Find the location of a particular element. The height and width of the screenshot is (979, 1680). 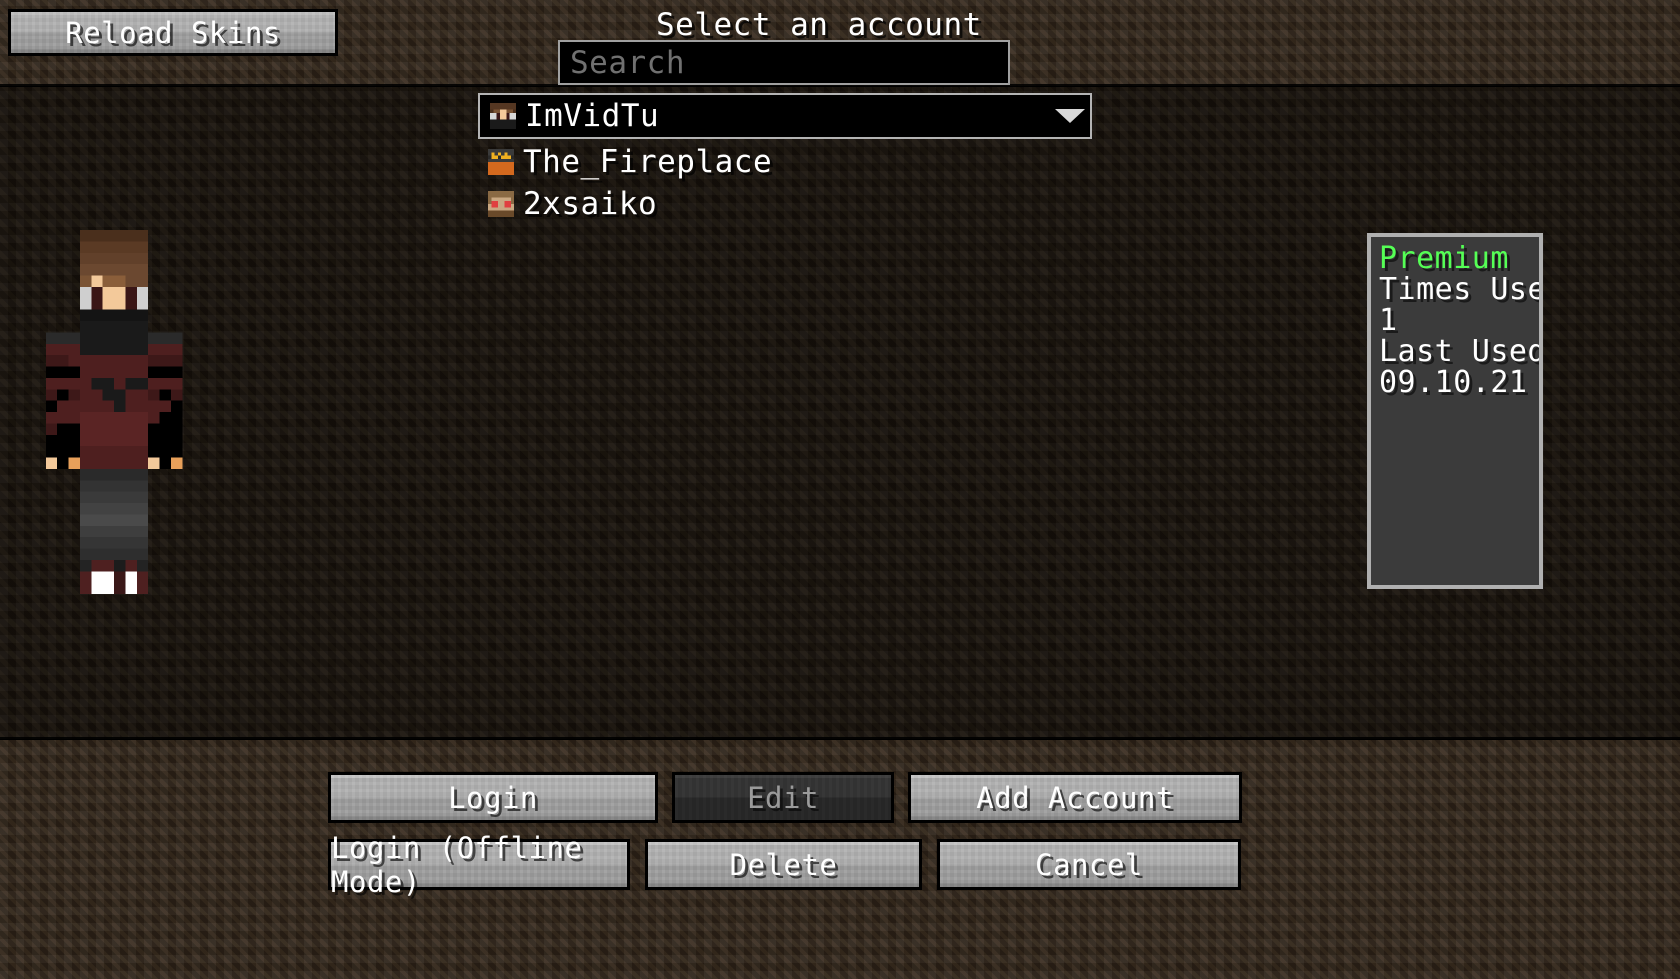

account-list-item-imvidtu: ImVidTu is located at coordinates (785, 116).